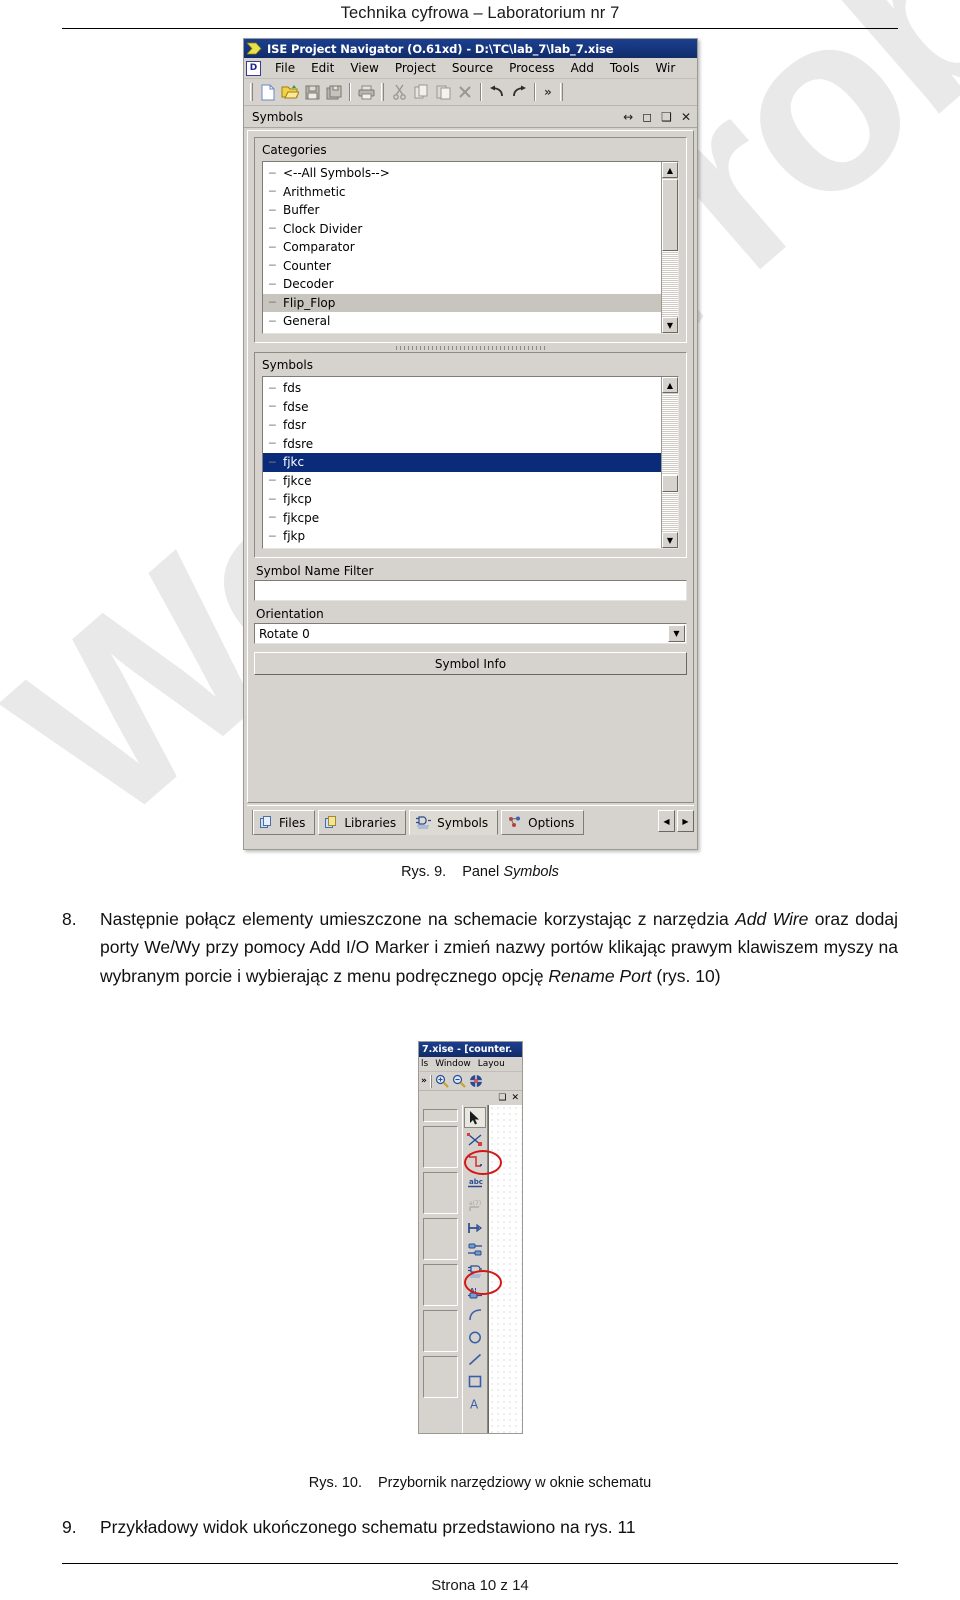 This screenshot has width=960, height=1600. Describe the element at coordinates (362, 822) in the screenshot. I see `tab-libraries: Libraries` at that location.